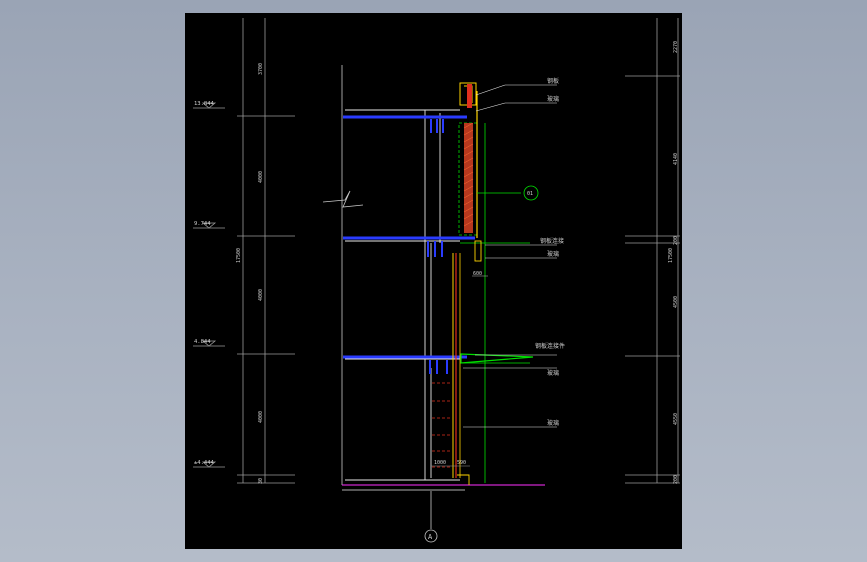  I want to click on dim-right-2: 4140, so click(676, 159).